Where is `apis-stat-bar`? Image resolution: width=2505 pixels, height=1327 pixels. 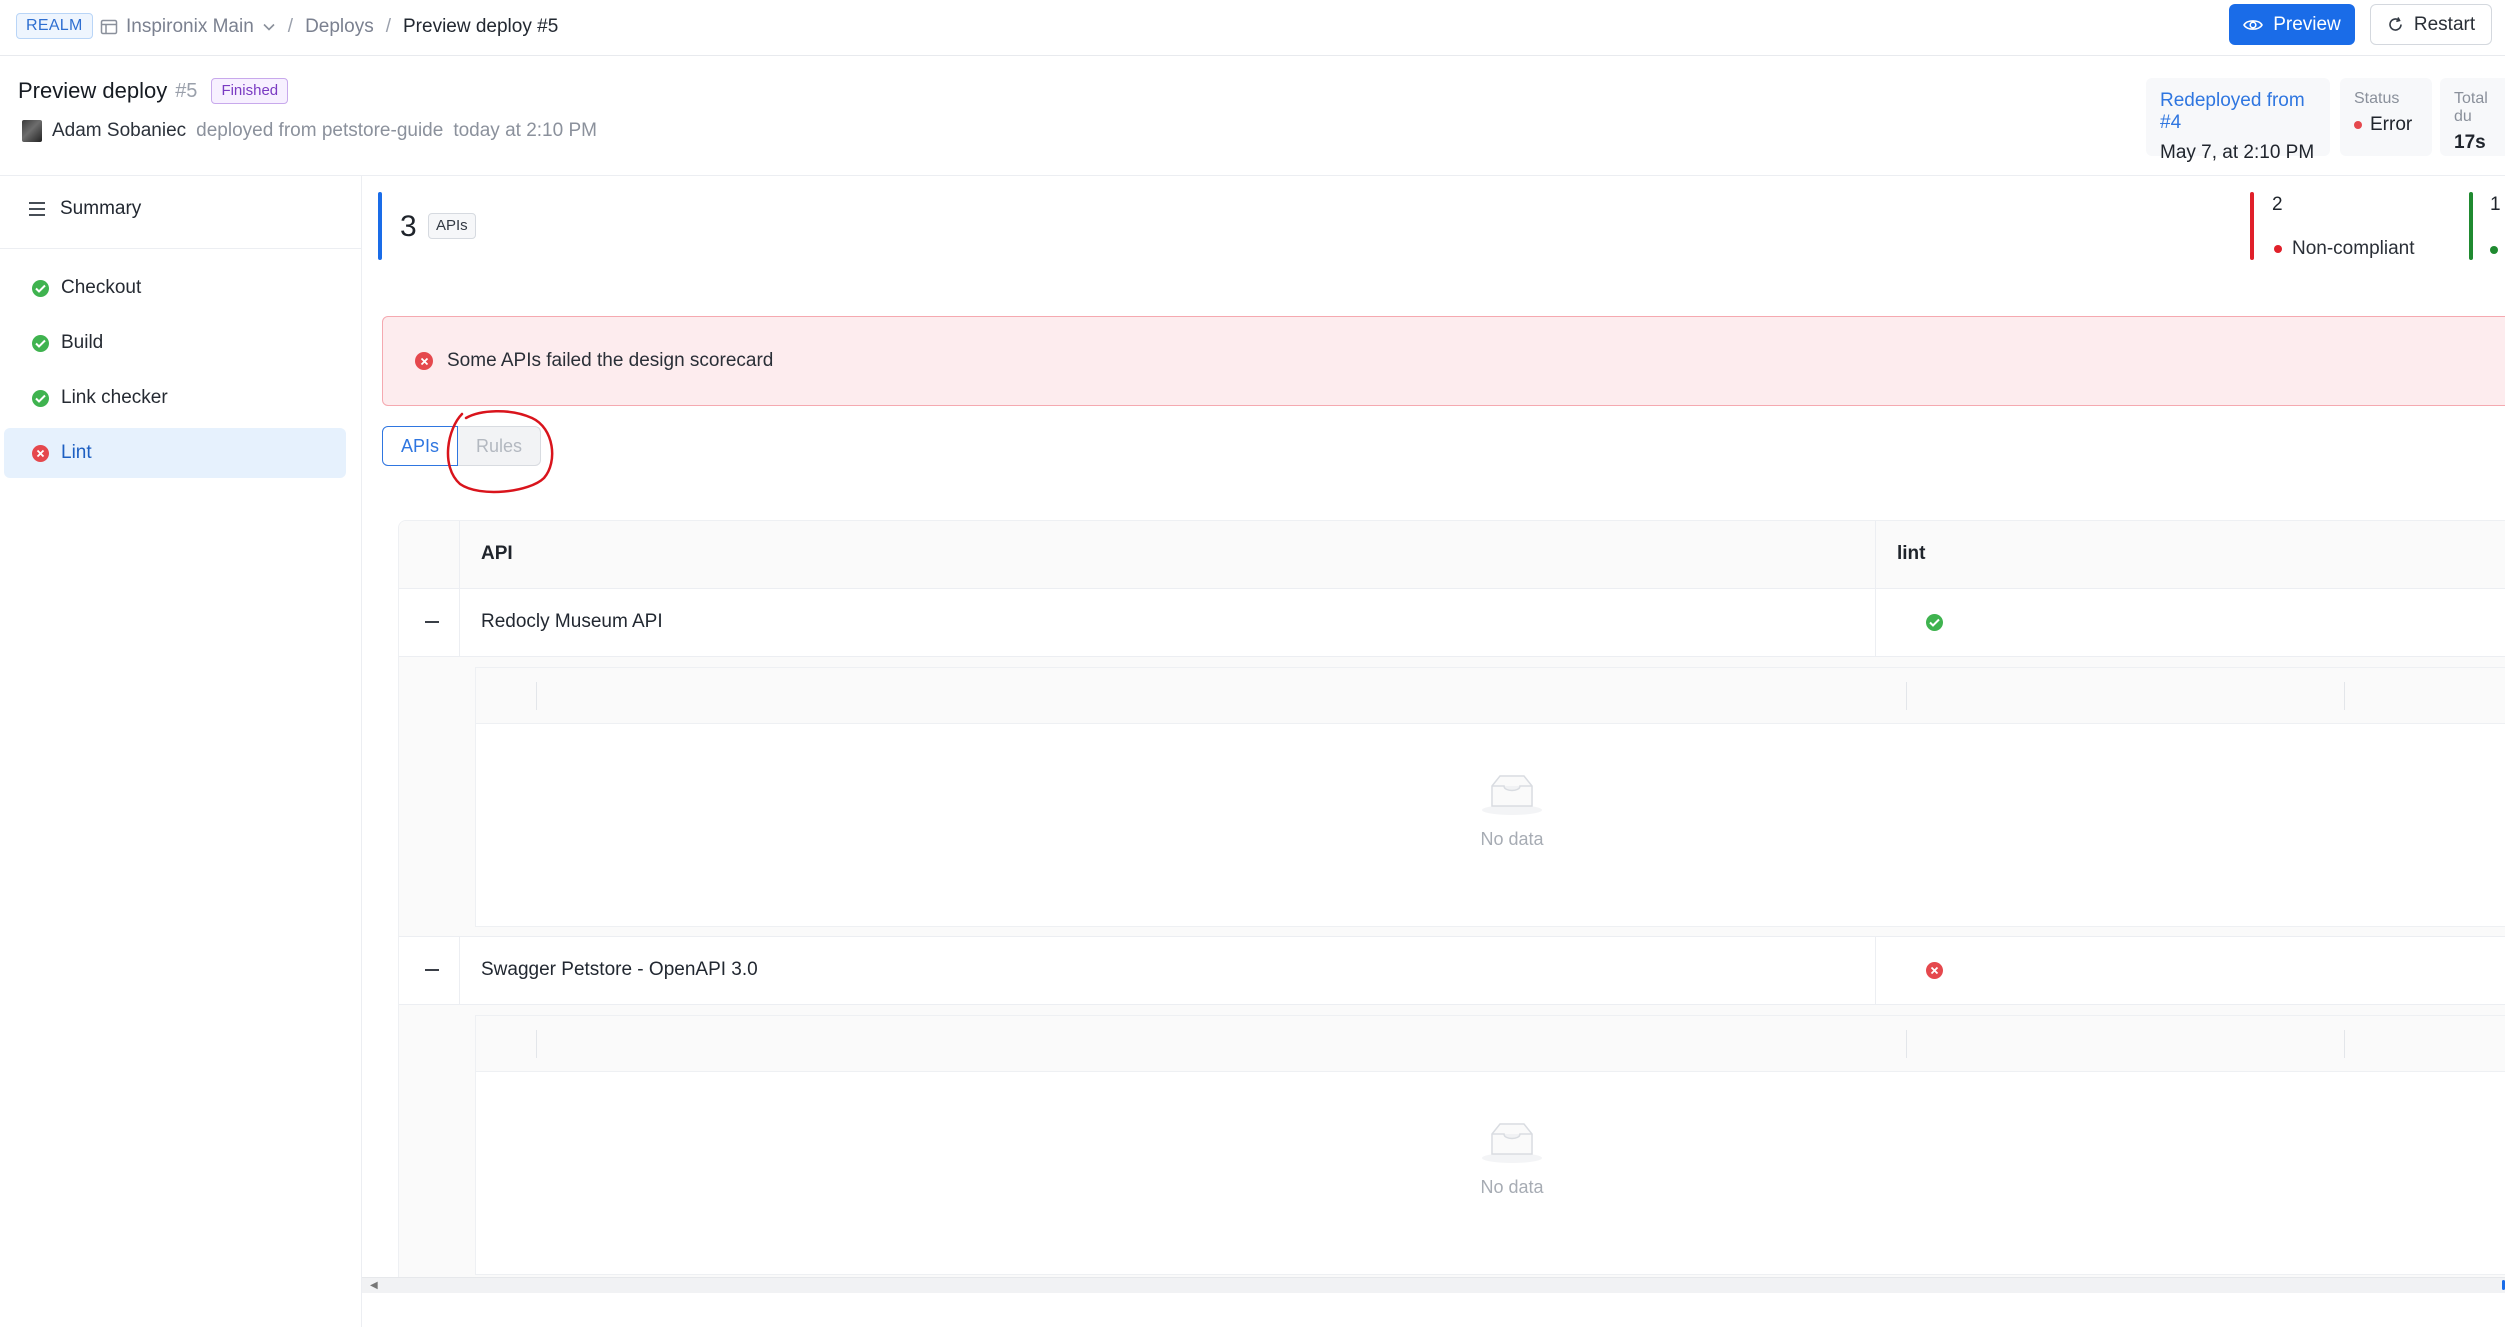
apis-stat-bar is located at coordinates (380, 226).